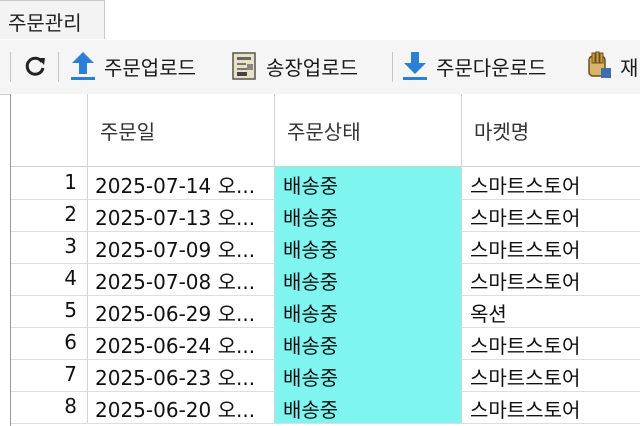  Describe the element at coordinates (551, 130) in the screenshot. I see `header-market-name: 마켓명` at that location.